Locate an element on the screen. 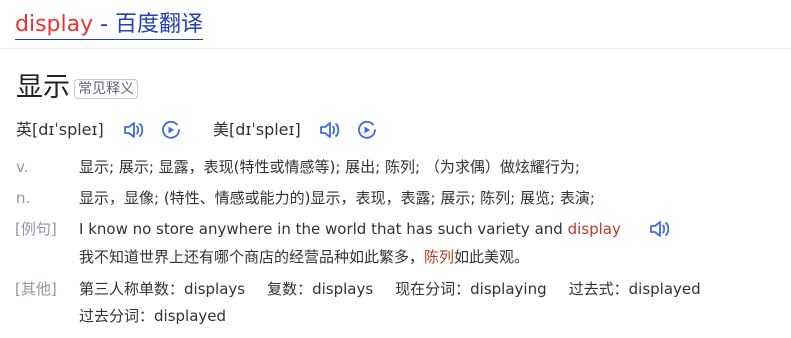 The height and width of the screenshot is (338, 791). form-past-participle: 过去分词：displayed is located at coordinates (153, 316).